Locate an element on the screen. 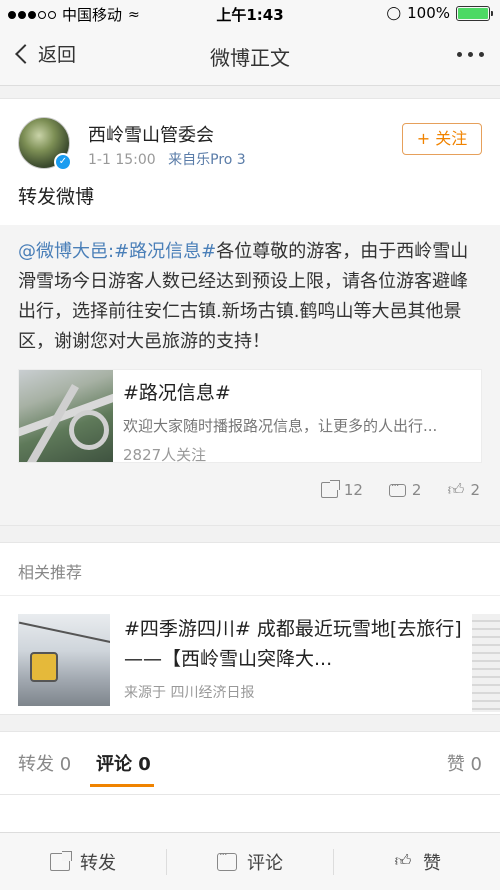  like-button: 👍︎ 赞 is located at coordinates (417, 862).